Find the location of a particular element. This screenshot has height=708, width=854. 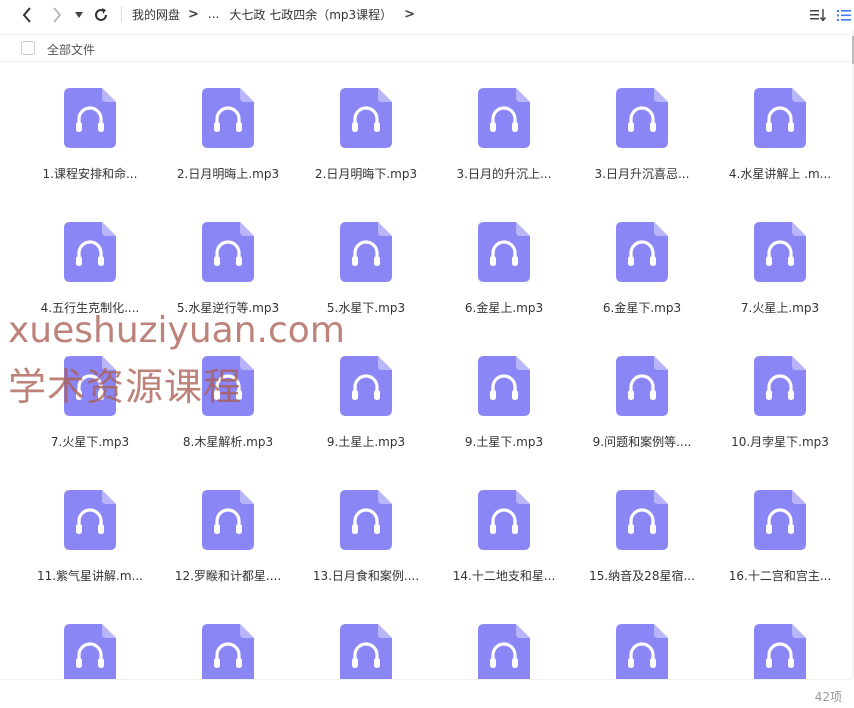

refresh-icon is located at coordinates (101, 14).